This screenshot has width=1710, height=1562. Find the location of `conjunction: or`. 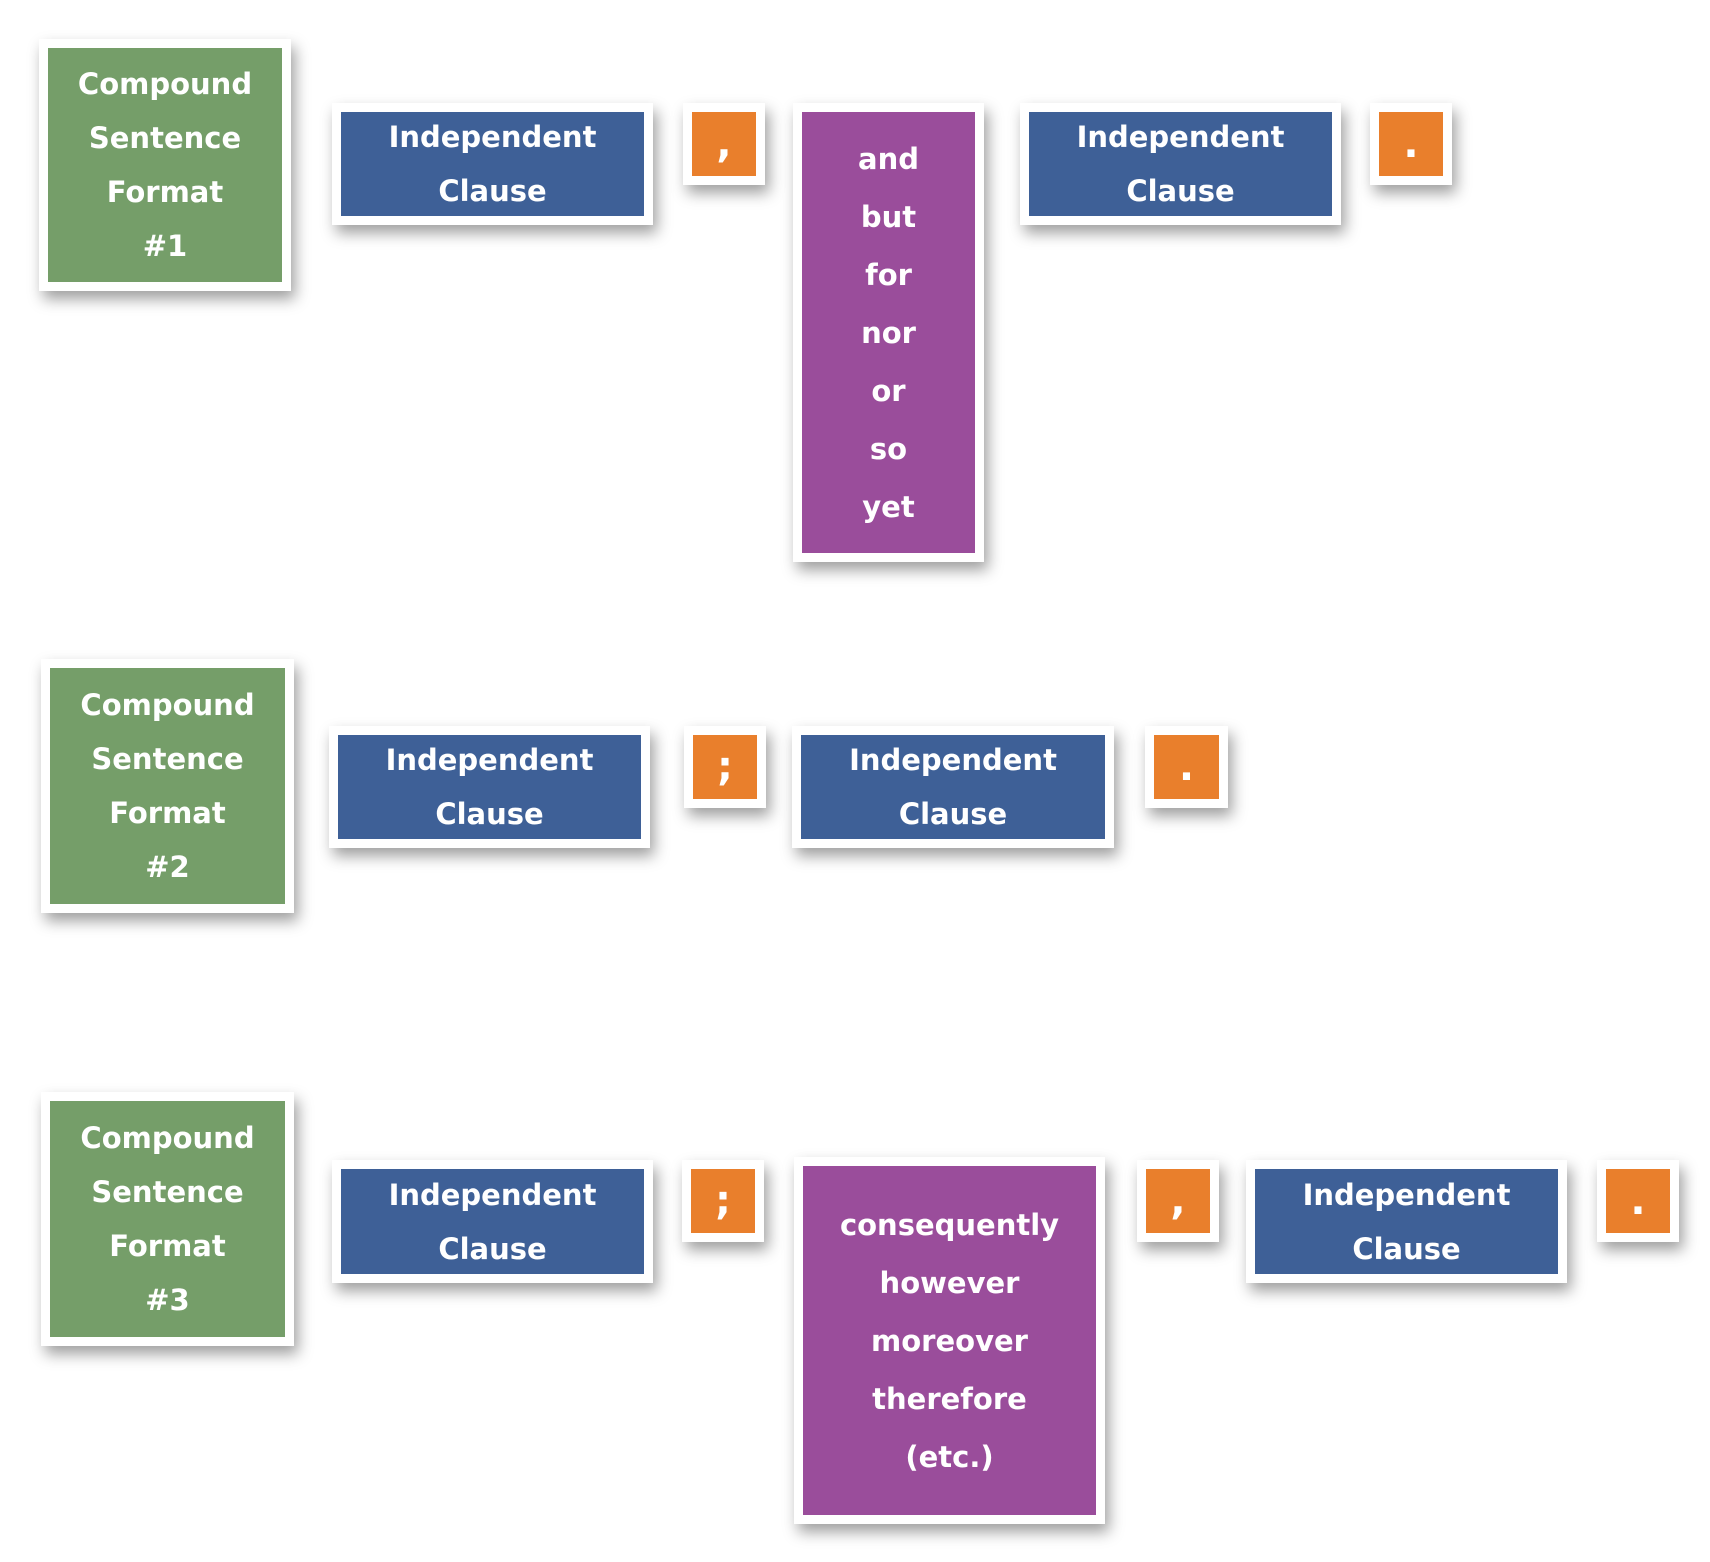

conjunction: or is located at coordinates (888, 390).